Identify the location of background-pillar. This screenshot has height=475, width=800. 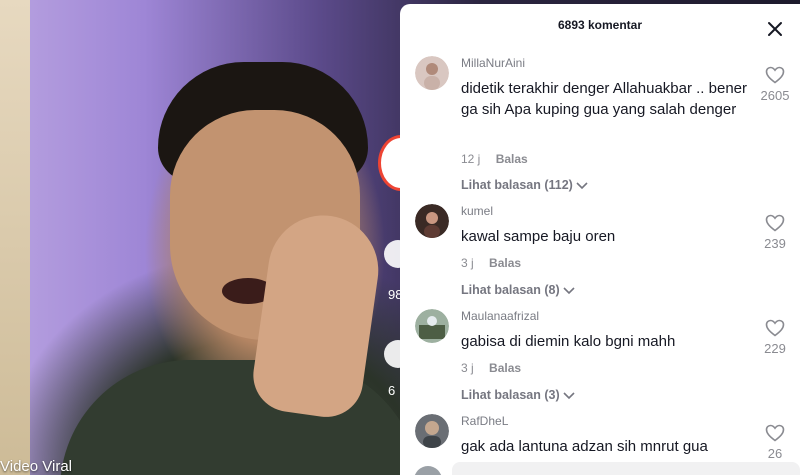
(15, 237).